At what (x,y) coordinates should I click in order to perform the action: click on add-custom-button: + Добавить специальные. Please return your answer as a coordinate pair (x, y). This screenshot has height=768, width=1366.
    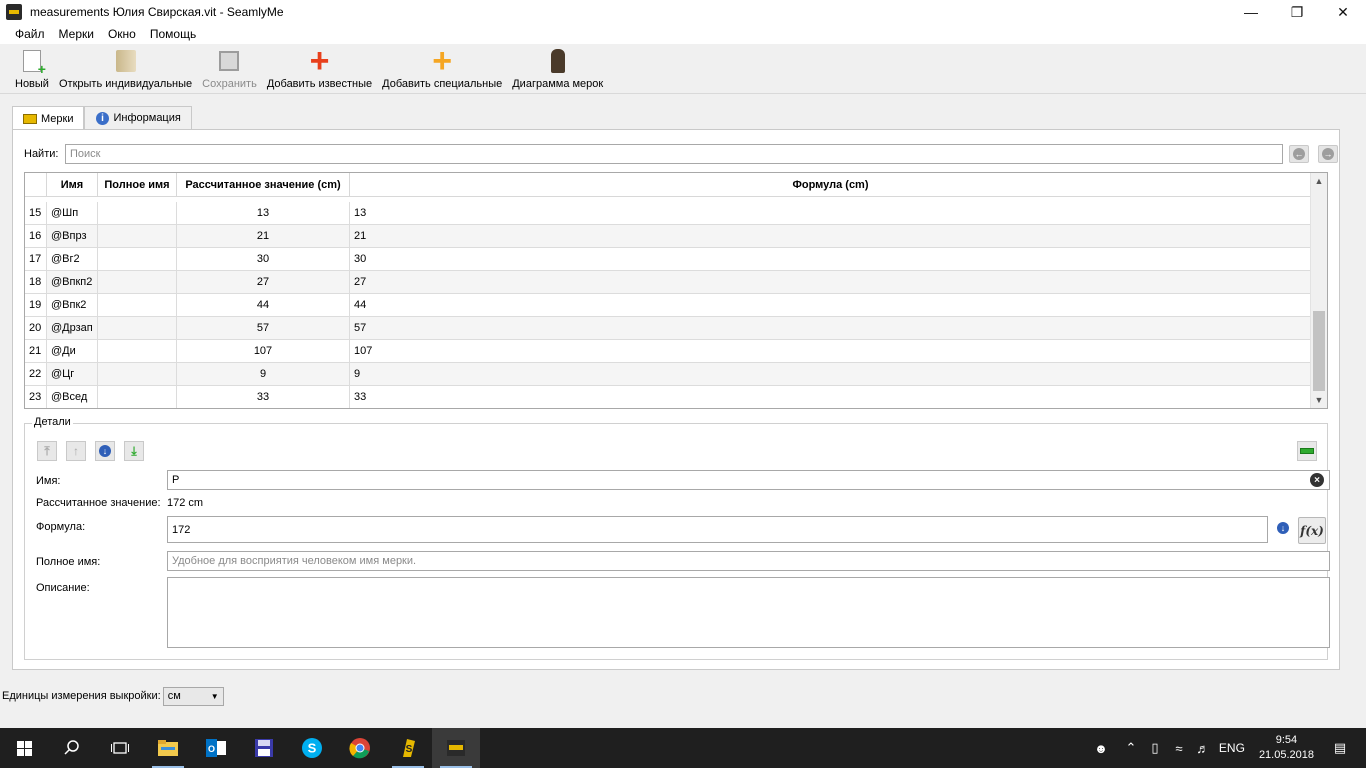
    Looking at the image, I should click on (442, 68).